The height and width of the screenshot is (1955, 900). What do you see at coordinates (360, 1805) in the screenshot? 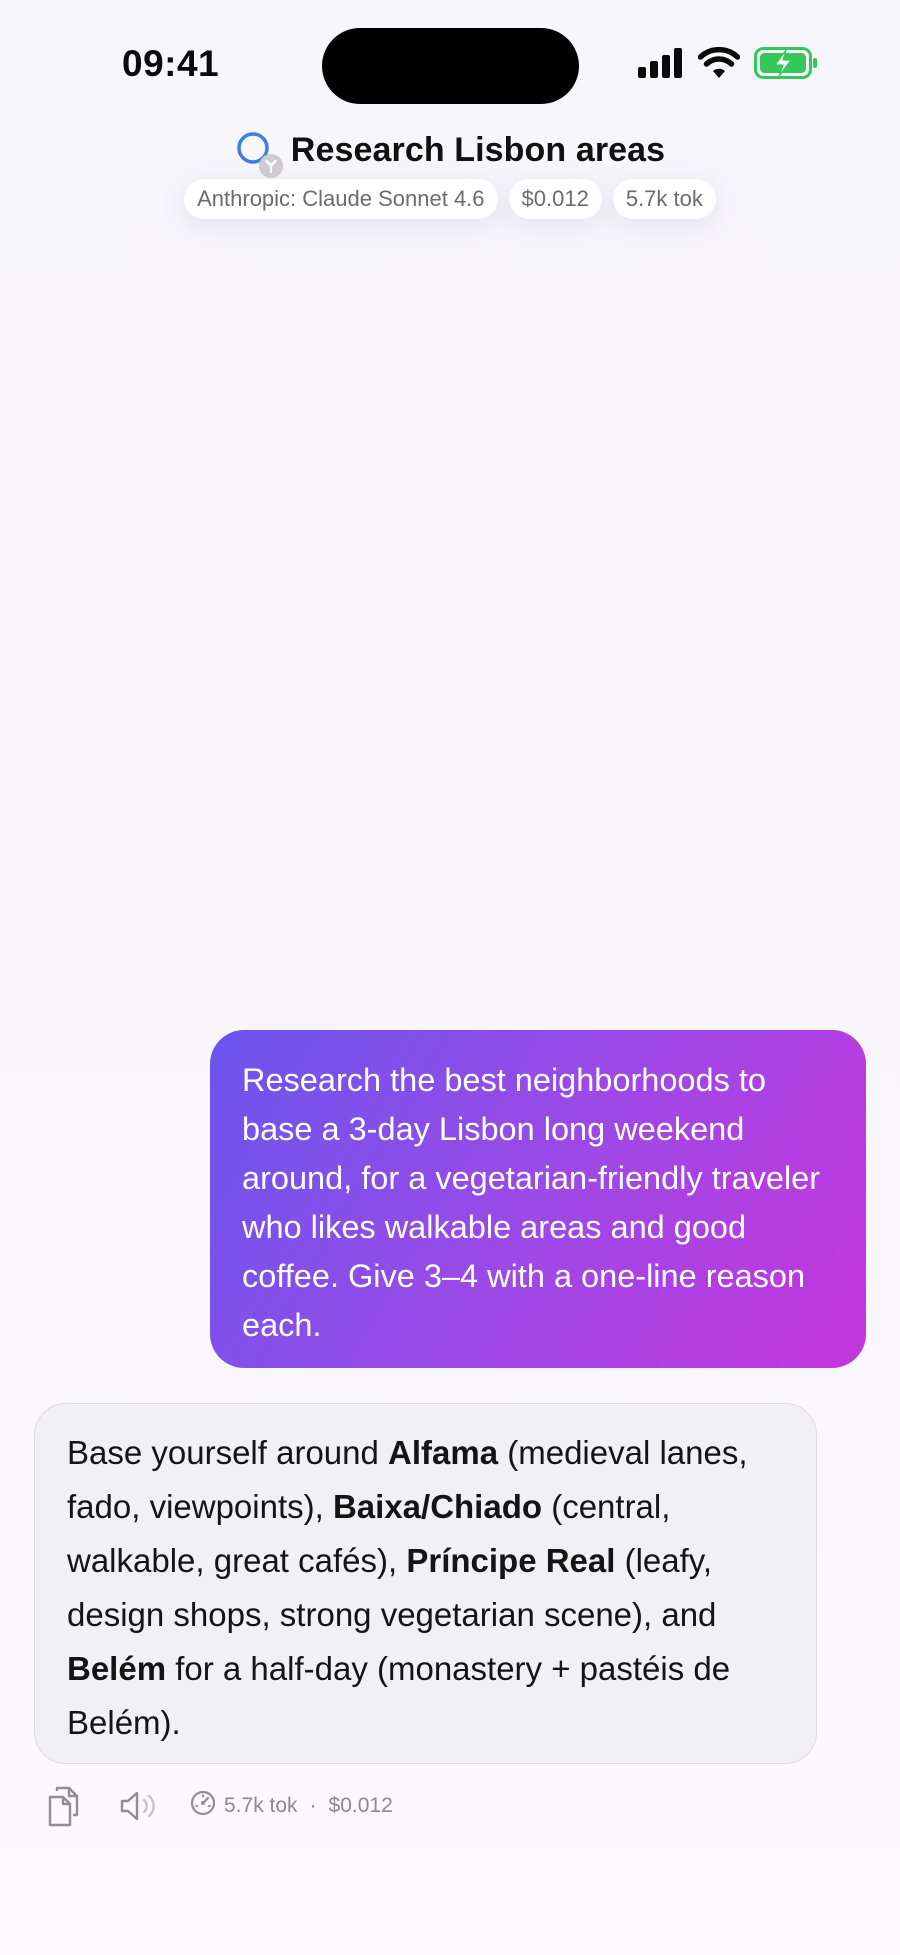
I see `message-cost: $0.012` at bounding box center [360, 1805].